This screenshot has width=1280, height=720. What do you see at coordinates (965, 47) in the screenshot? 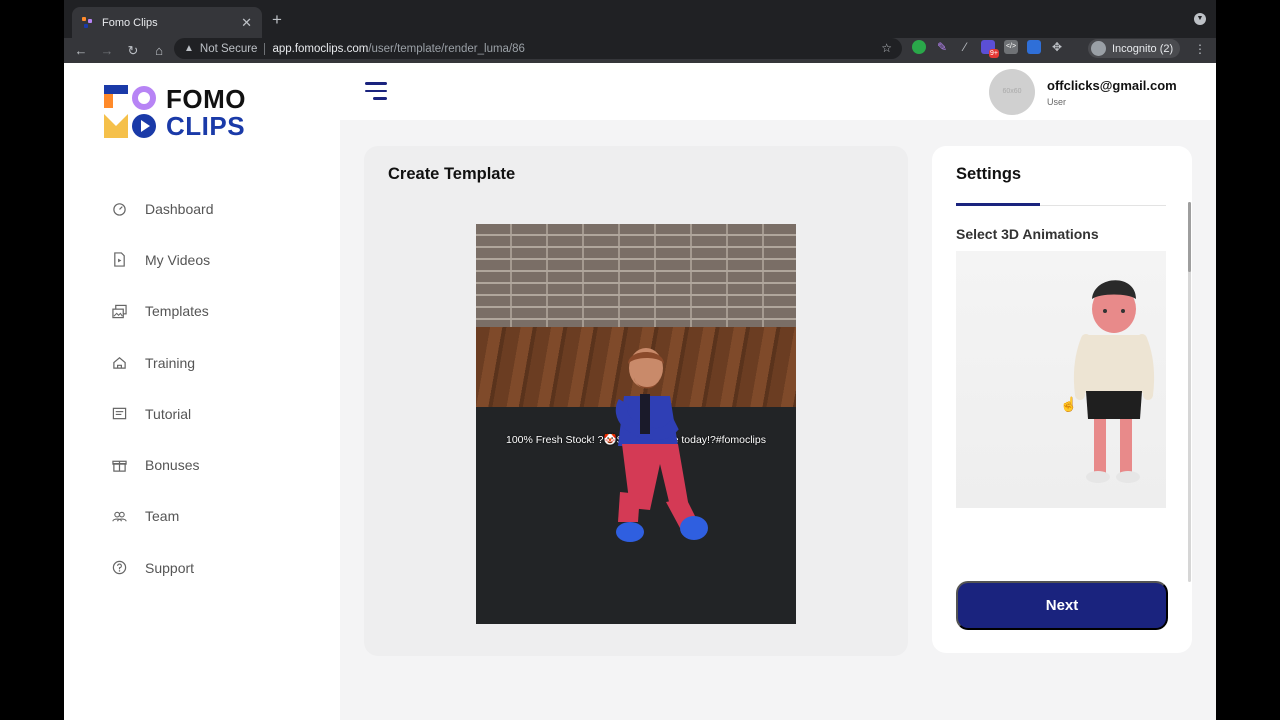
I see `pen-icon: ⁄` at bounding box center [965, 47].